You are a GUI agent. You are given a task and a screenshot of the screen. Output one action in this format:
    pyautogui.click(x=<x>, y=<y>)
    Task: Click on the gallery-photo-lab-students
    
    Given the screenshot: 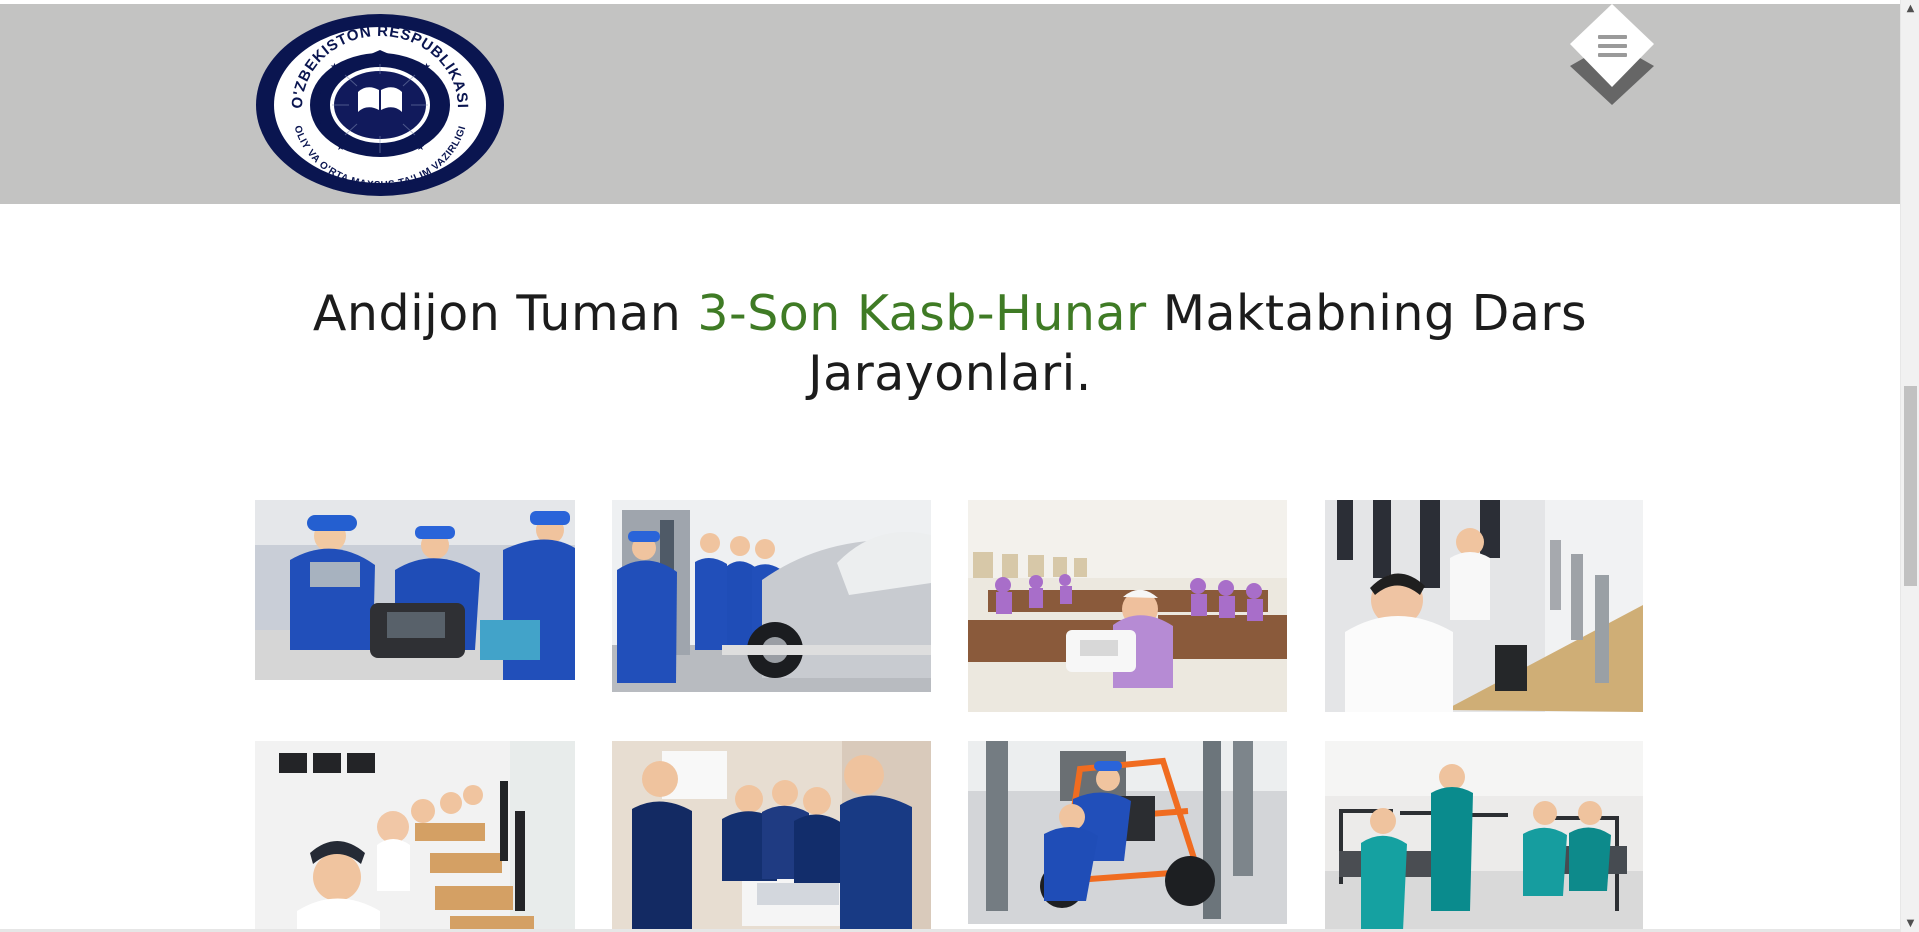 What is the action you would take?
    pyautogui.click(x=1484, y=836)
    